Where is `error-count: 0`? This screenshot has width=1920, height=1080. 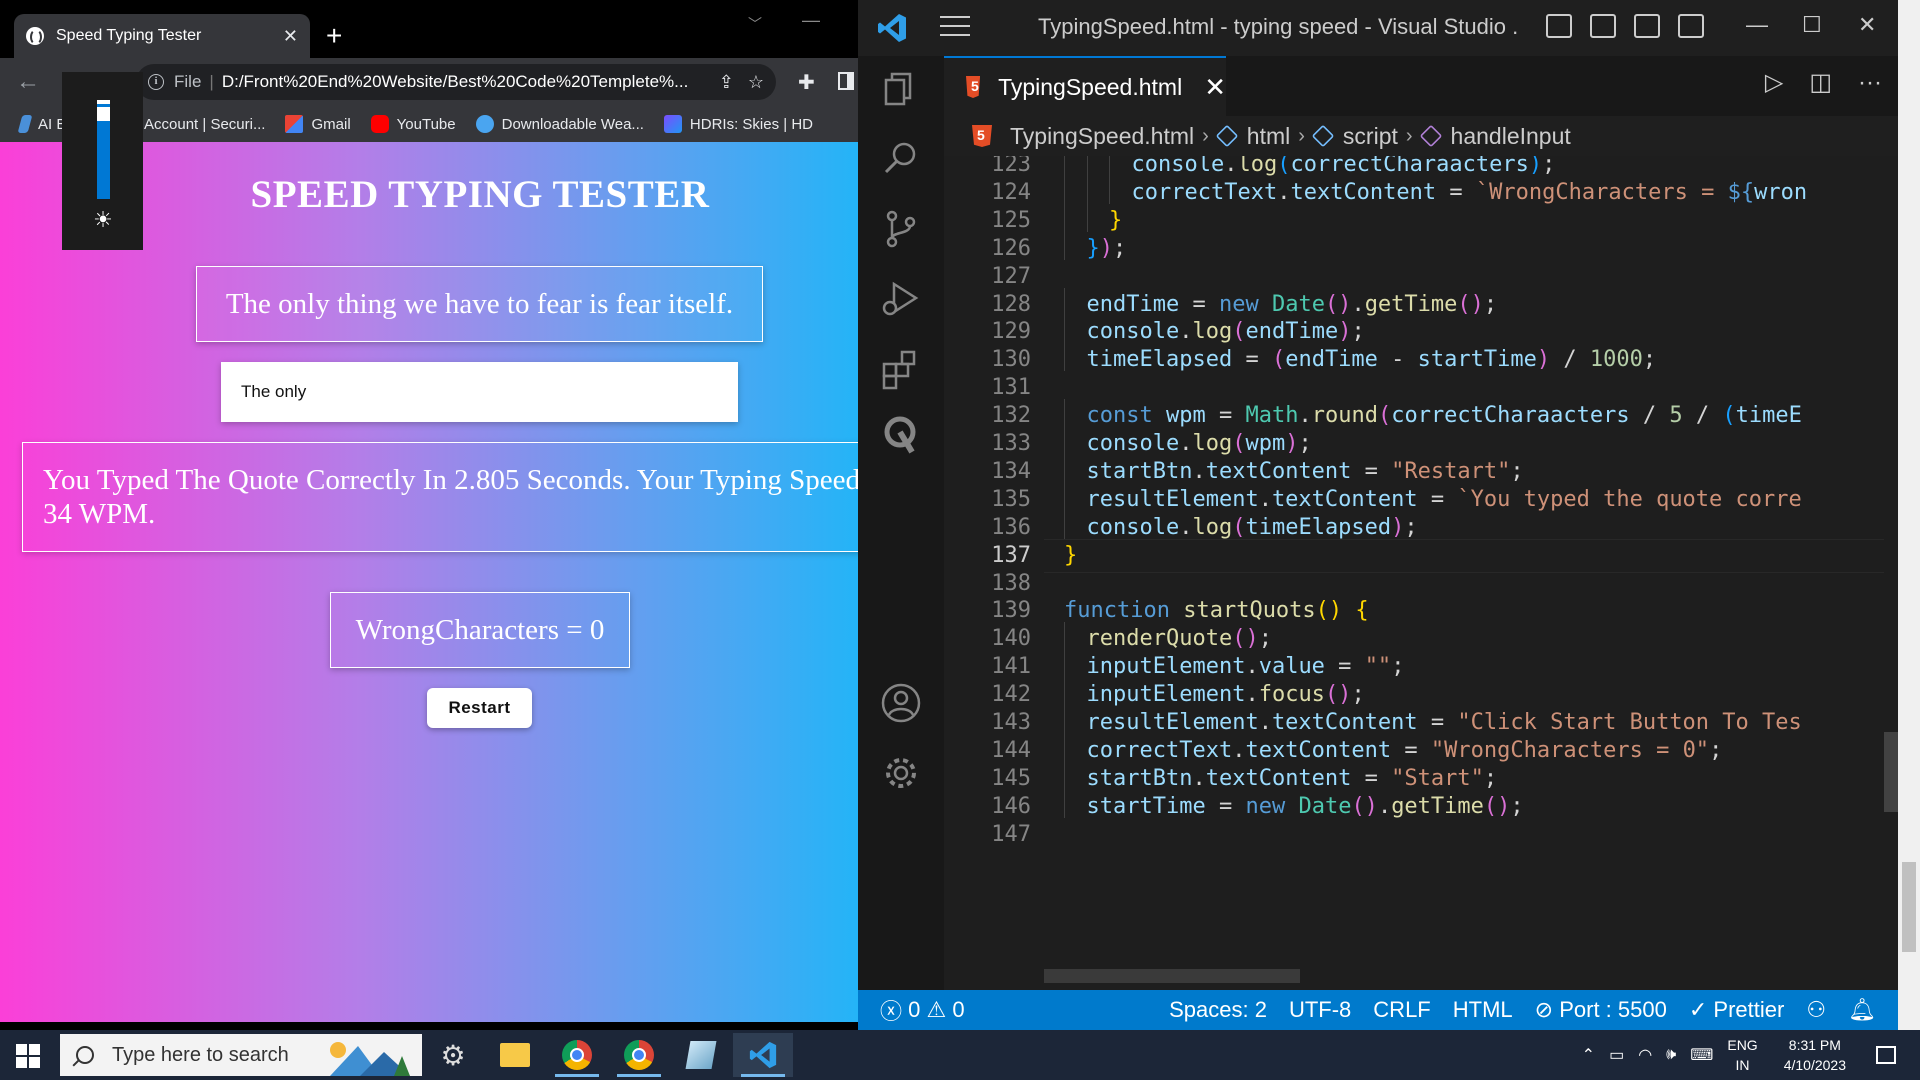
error-count: 0 is located at coordinates (914, 1009).